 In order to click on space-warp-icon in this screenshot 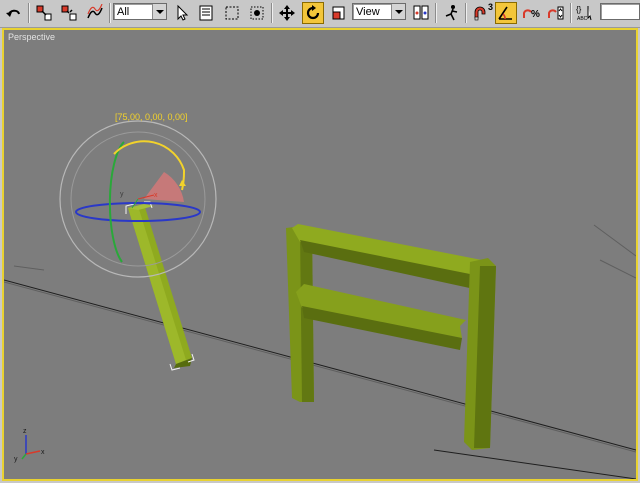, I will do `click(95, 11)`.